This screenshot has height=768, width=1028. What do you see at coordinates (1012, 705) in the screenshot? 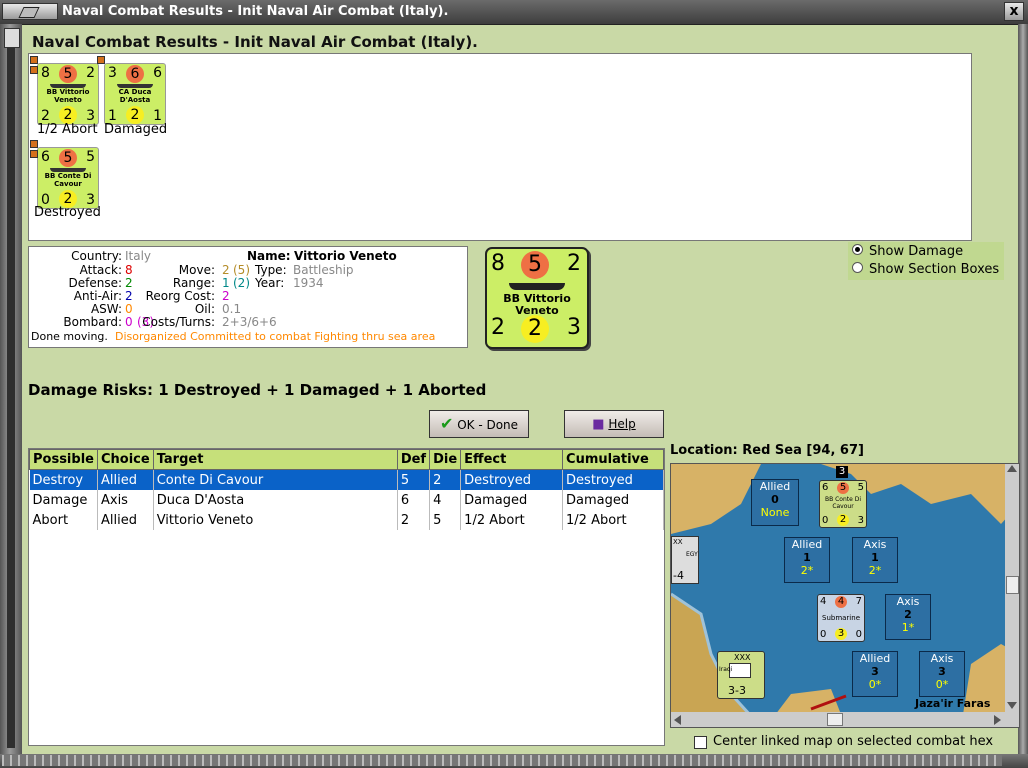
I see `scroll-down-arrow-icon` at bounding box center [1012, 705].